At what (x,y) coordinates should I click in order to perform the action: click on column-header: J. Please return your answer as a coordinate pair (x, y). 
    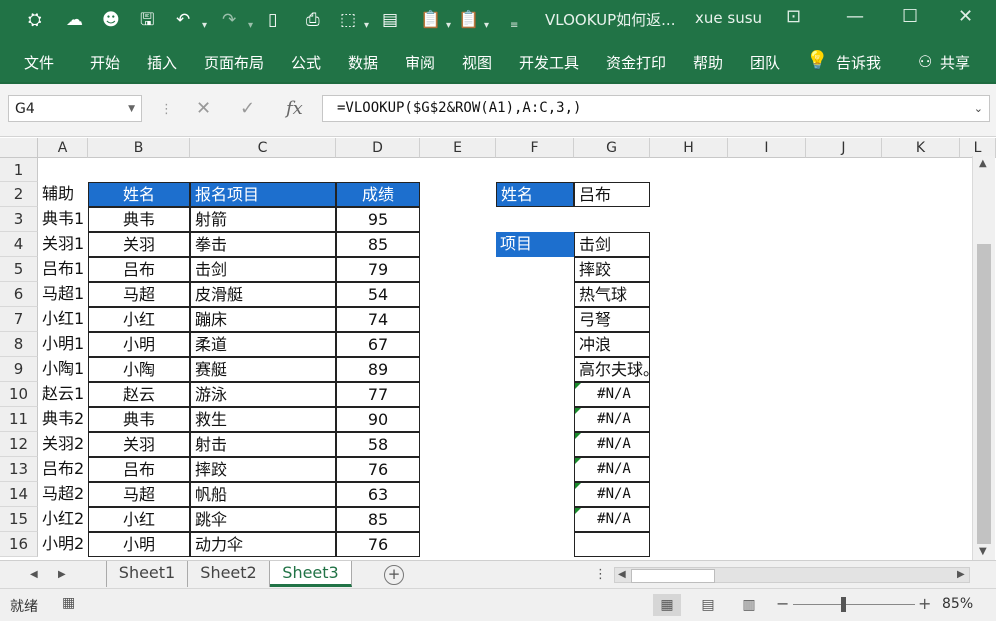
    Looking at the image, I should click on (844, 148).